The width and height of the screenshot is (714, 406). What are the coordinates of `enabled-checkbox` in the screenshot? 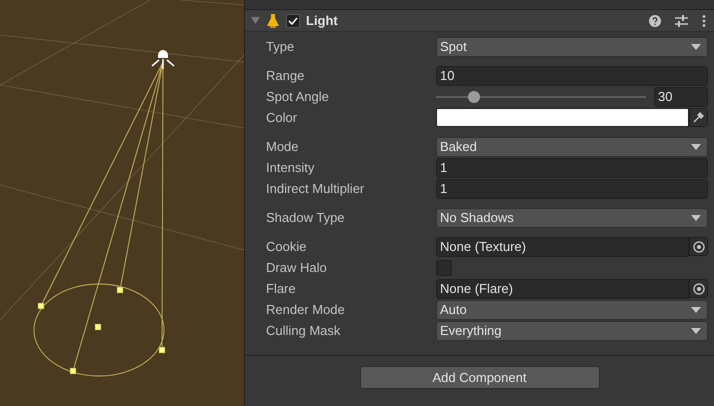 It's located at (293, 21).